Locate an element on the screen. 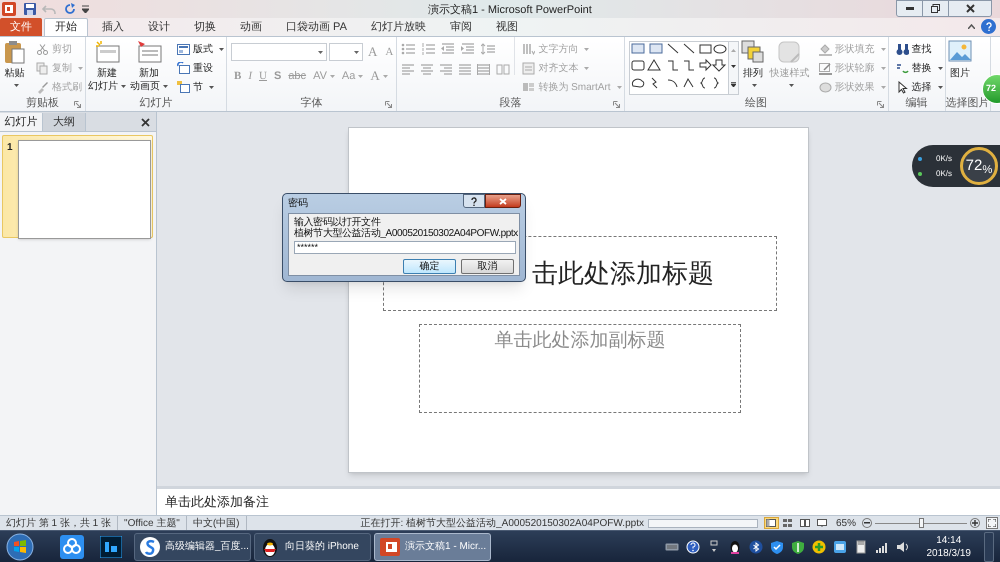 This screenshot has height=562, width=1000. large-ribbon-button: 排列 is located at coordinates (753, 66).